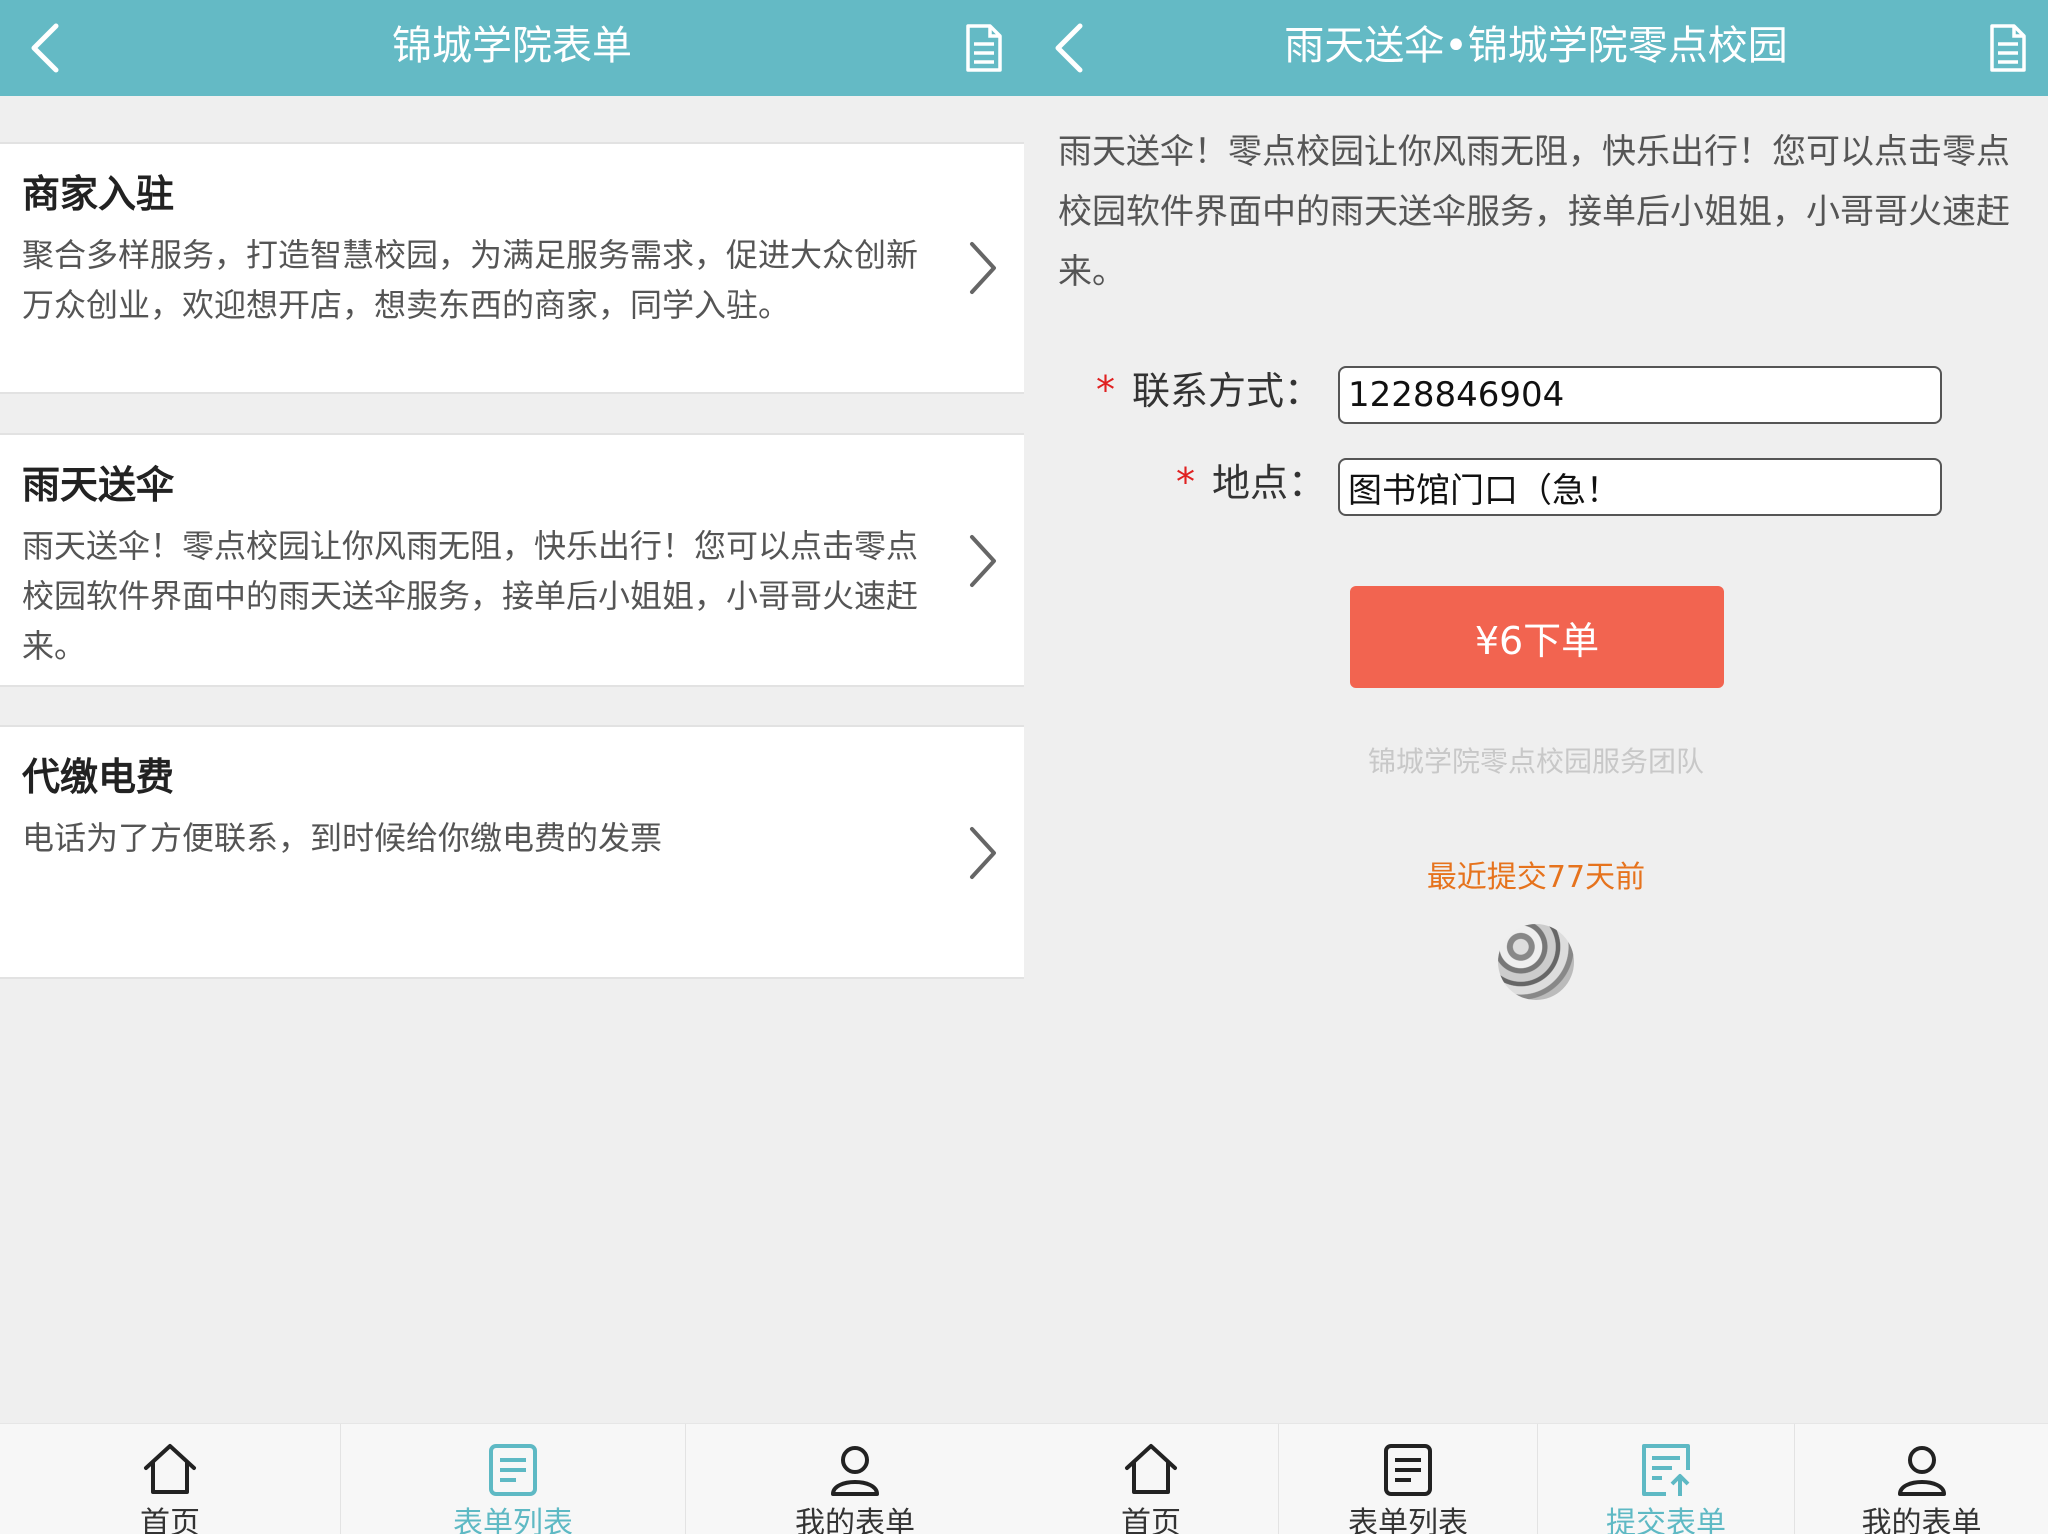  I want to click on item-title: 雨天送伞, so click(98, 485).